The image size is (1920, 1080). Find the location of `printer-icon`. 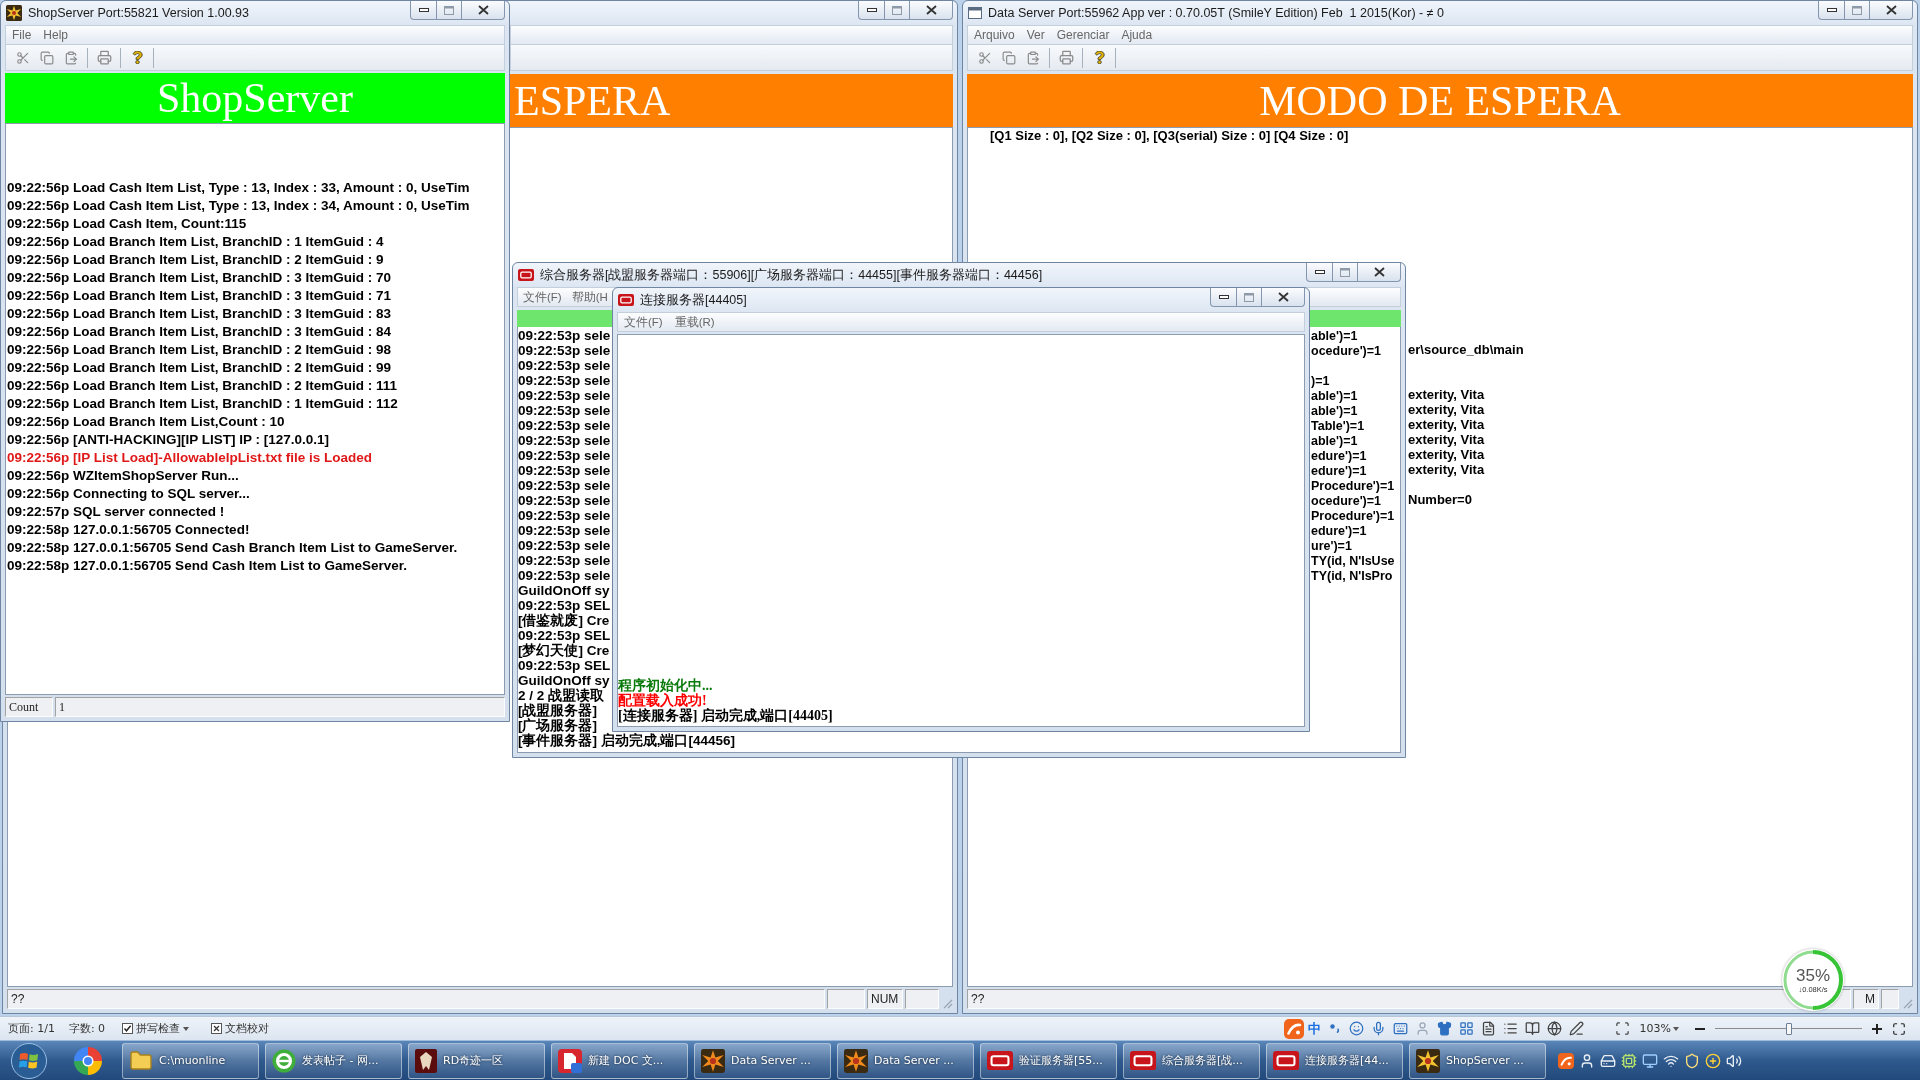

printer-icon is located at coordinates (104, 57).